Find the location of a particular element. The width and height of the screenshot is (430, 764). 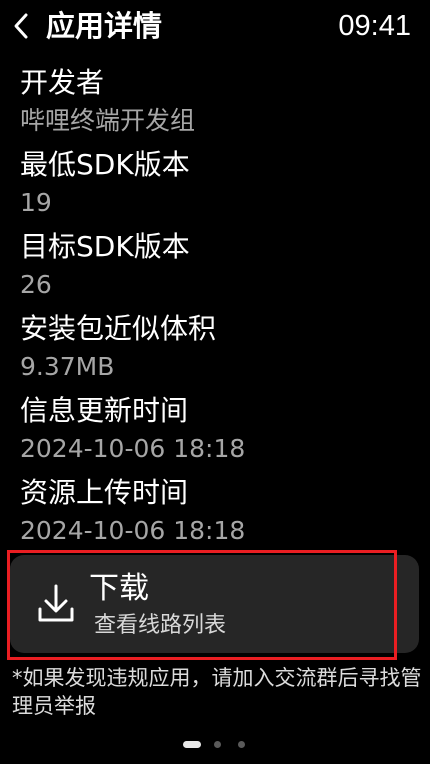

info-label: 安装包近似体积 is located at coordinates (118, 328).